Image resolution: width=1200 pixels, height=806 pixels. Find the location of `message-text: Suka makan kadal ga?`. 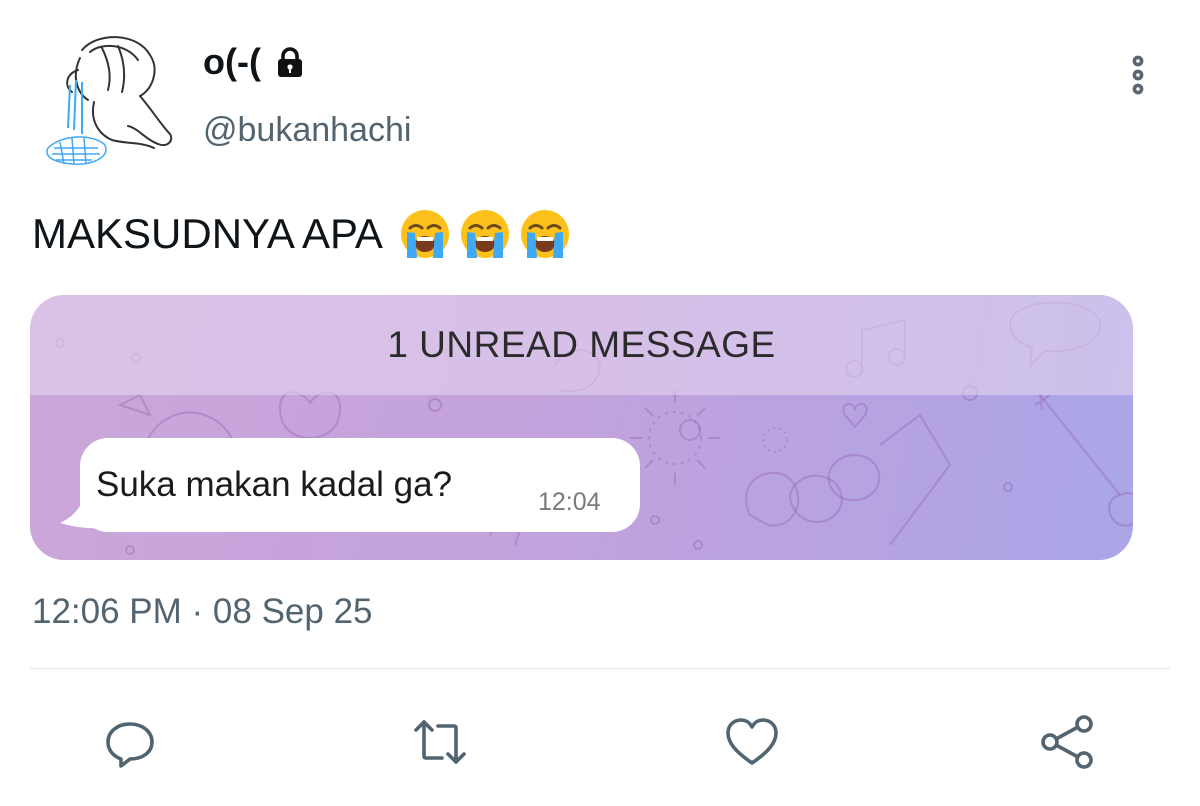

message-text: Suka makan kadal ga? is located at coordinates (274, 484).